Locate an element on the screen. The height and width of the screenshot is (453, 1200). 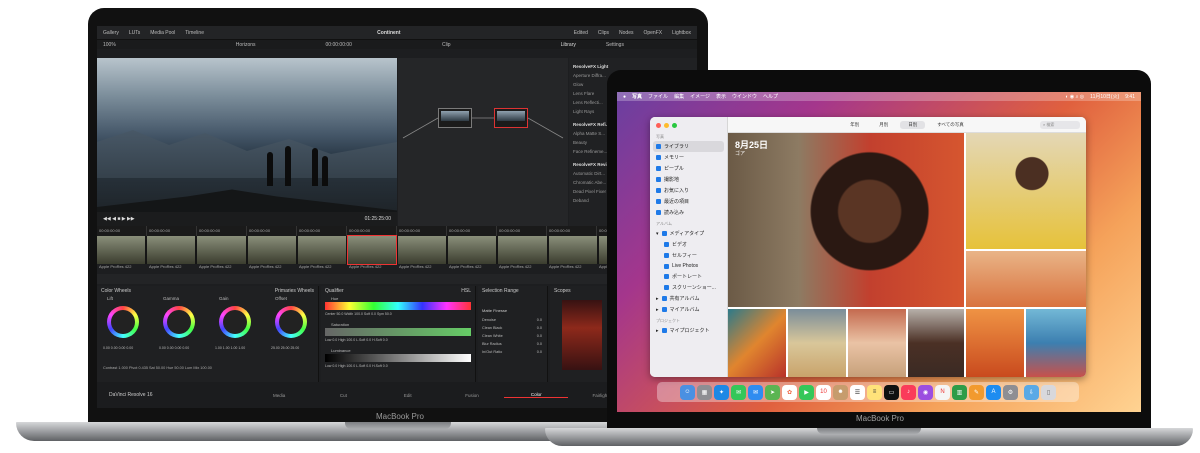
system-preferences-icon: ⚙ is located at coordinates (1010, 392).